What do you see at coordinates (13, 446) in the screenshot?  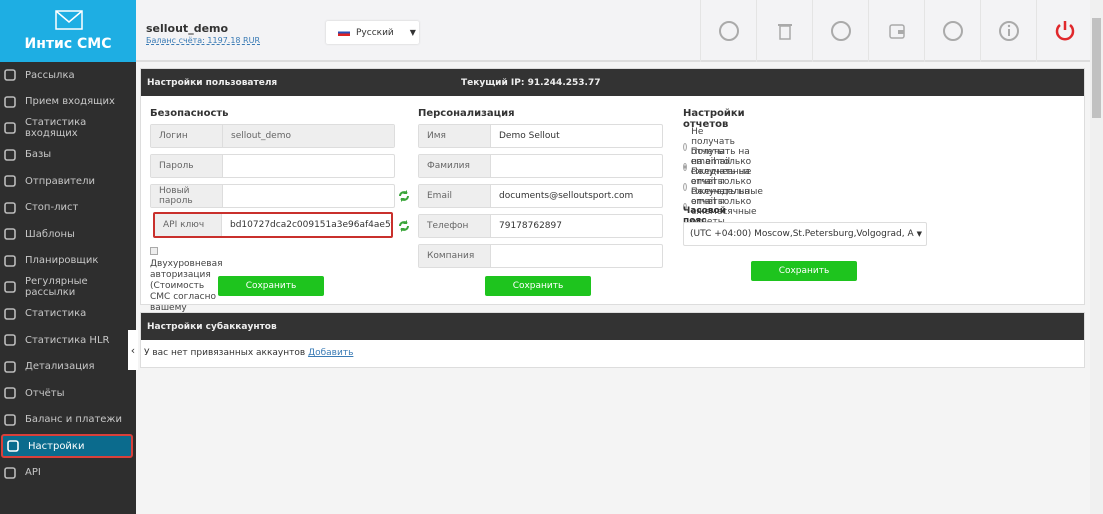 I see `gear-icon` at bounding box center [13, 446].